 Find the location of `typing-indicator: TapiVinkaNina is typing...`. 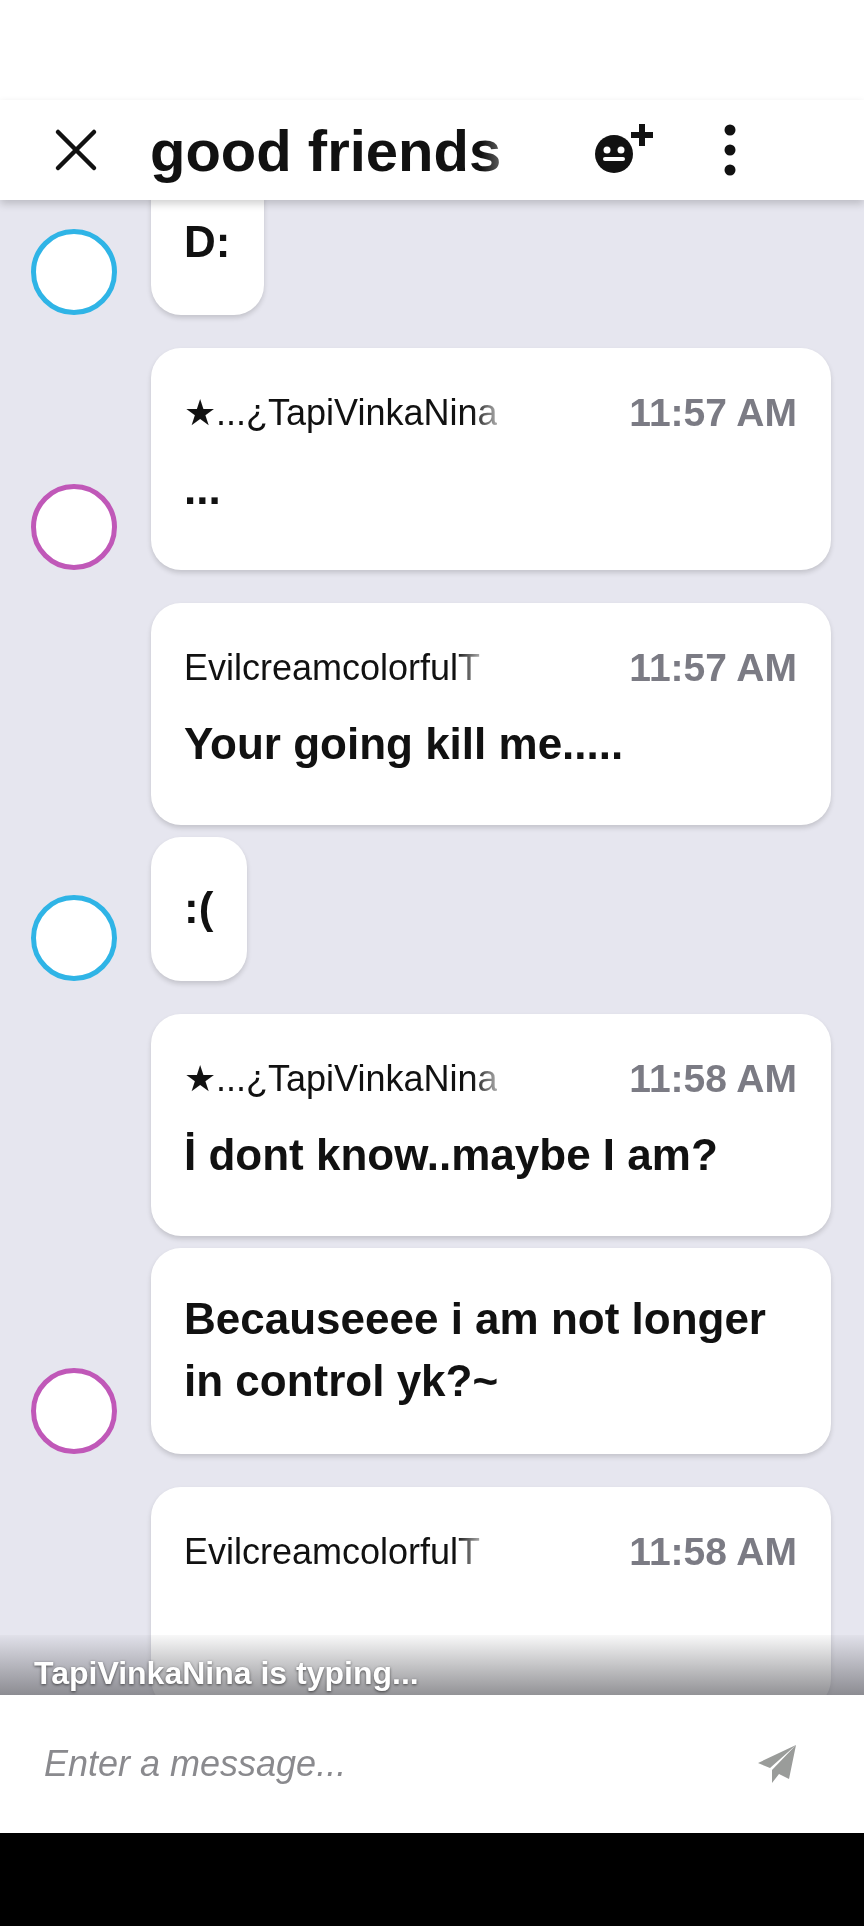

typing-indicator: TapiVinkaNina is typing... is located at coordinates (226, 1673).